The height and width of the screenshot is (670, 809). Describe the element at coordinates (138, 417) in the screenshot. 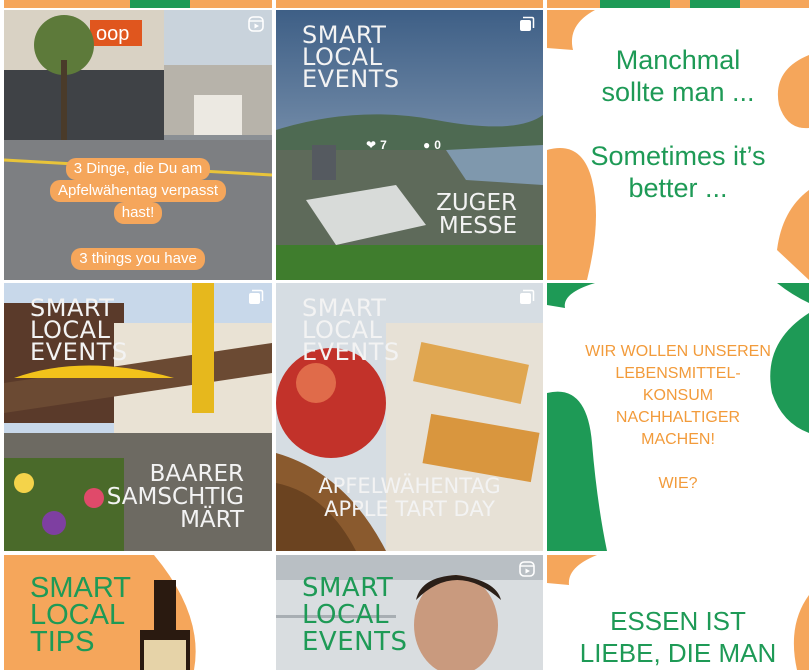

I see `post-tile-4: SMART LOCAL EVENTS BAARER SAMSCHTIG MÄRT` at that location.